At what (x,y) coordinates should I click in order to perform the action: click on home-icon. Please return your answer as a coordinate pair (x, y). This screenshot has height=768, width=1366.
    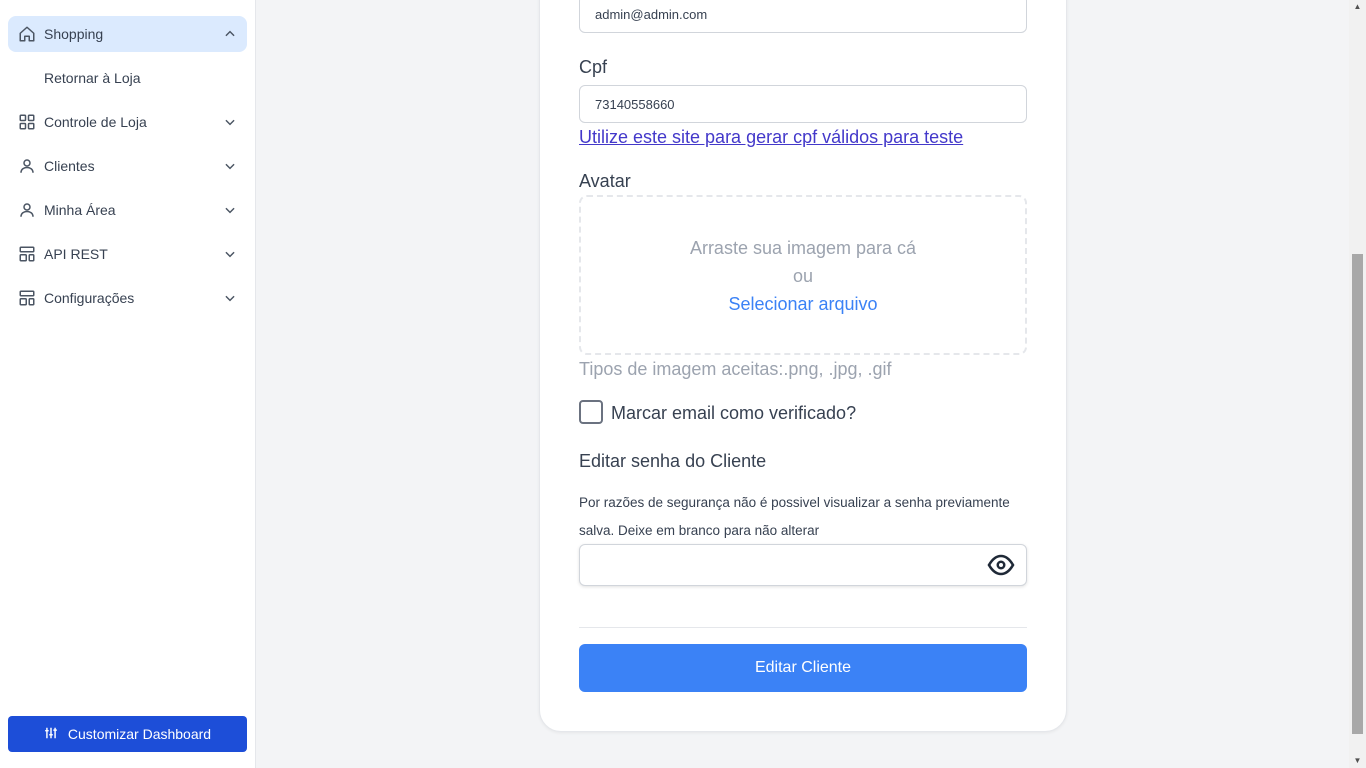
    Looking at the image, I should click on (27, 34).